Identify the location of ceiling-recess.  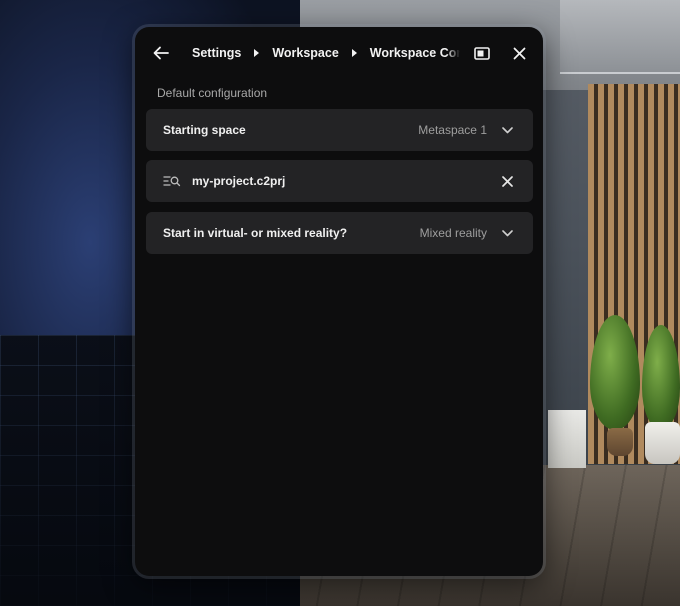
(620, 37).